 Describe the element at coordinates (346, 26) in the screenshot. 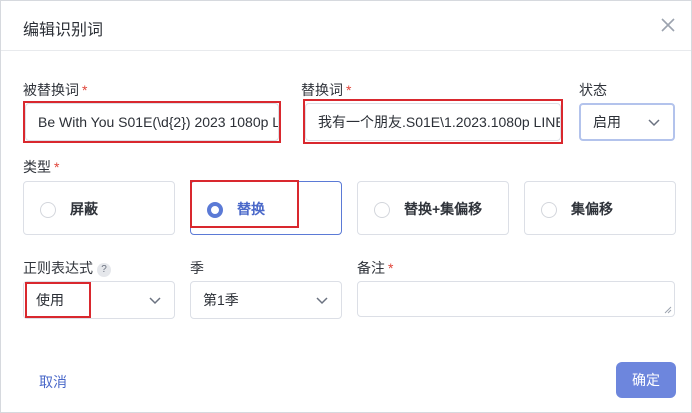

I see `dialog-header: 编辑识别词` at that location.